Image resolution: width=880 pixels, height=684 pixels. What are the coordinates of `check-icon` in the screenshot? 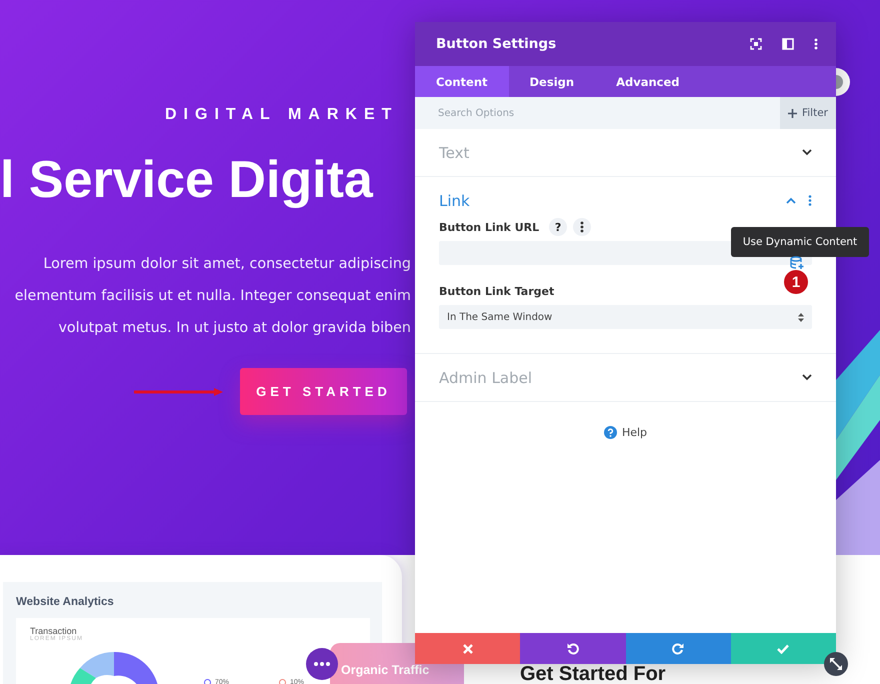 It's located at (783, 649).